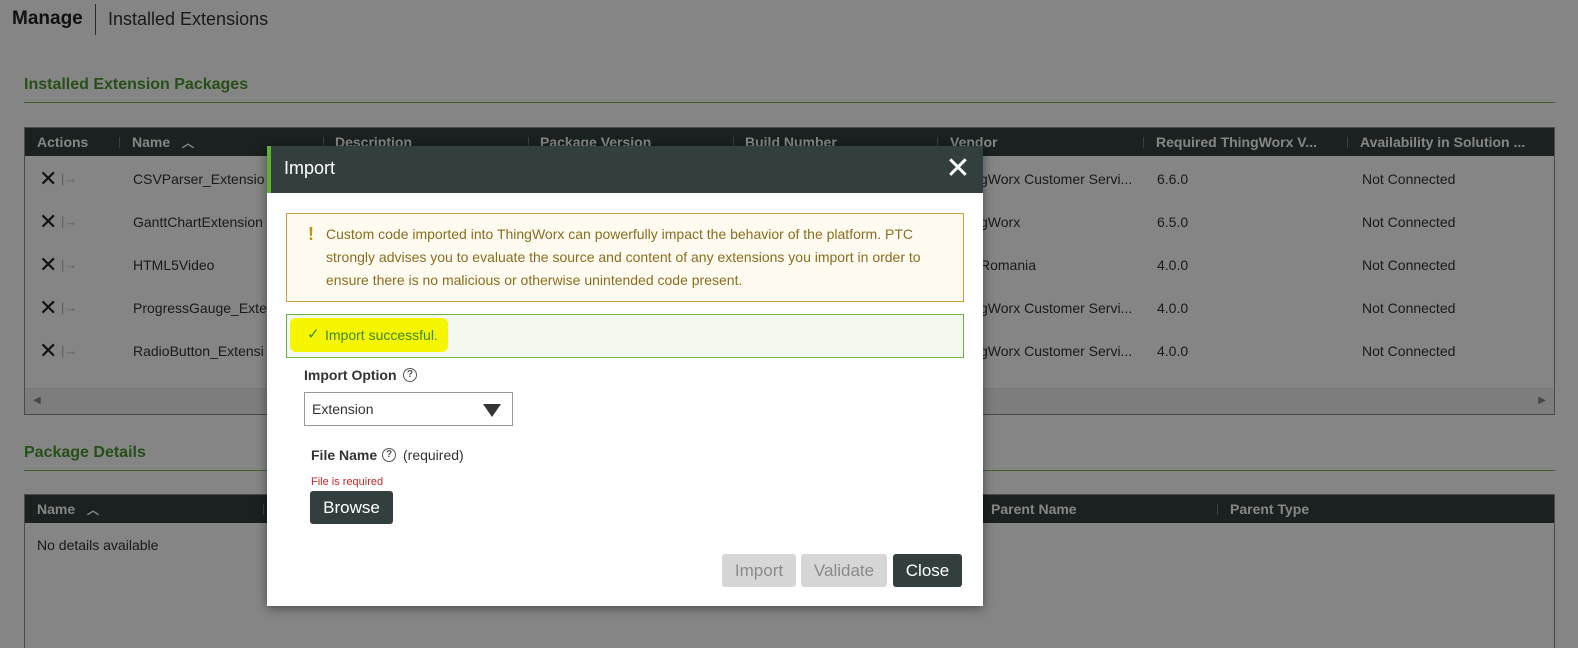 Image resolution: width=1578 pixels, height=648 pixels. Describe the element at coordinates (313, 334) in the screenshot. I see `checkmark-icon: ✓` at that location.